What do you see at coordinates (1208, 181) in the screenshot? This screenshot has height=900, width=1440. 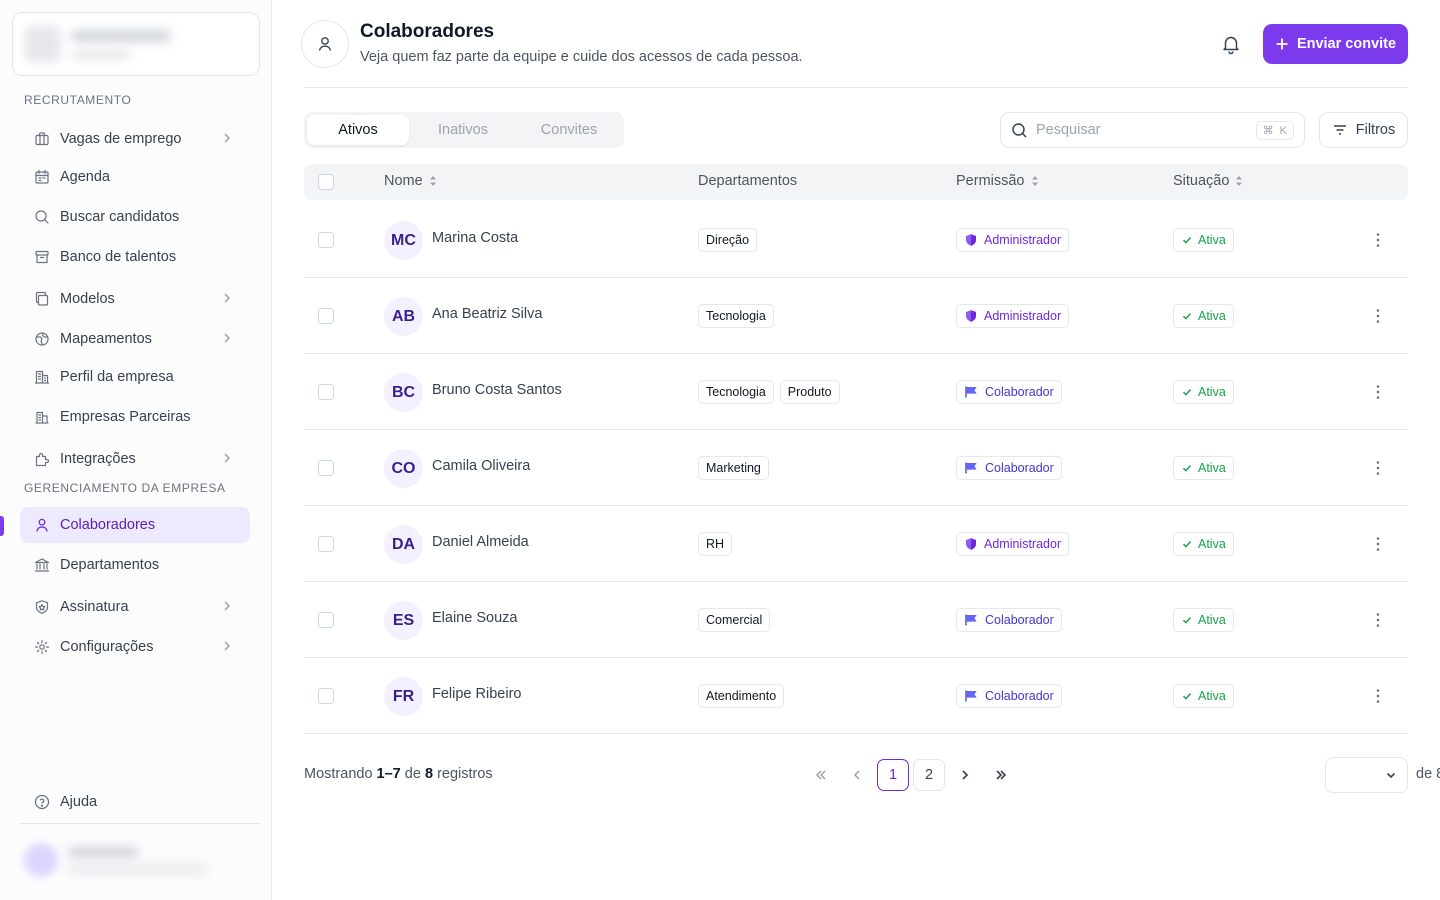 I see `column-header-status: Situação` at bounding box center [1208, 181].